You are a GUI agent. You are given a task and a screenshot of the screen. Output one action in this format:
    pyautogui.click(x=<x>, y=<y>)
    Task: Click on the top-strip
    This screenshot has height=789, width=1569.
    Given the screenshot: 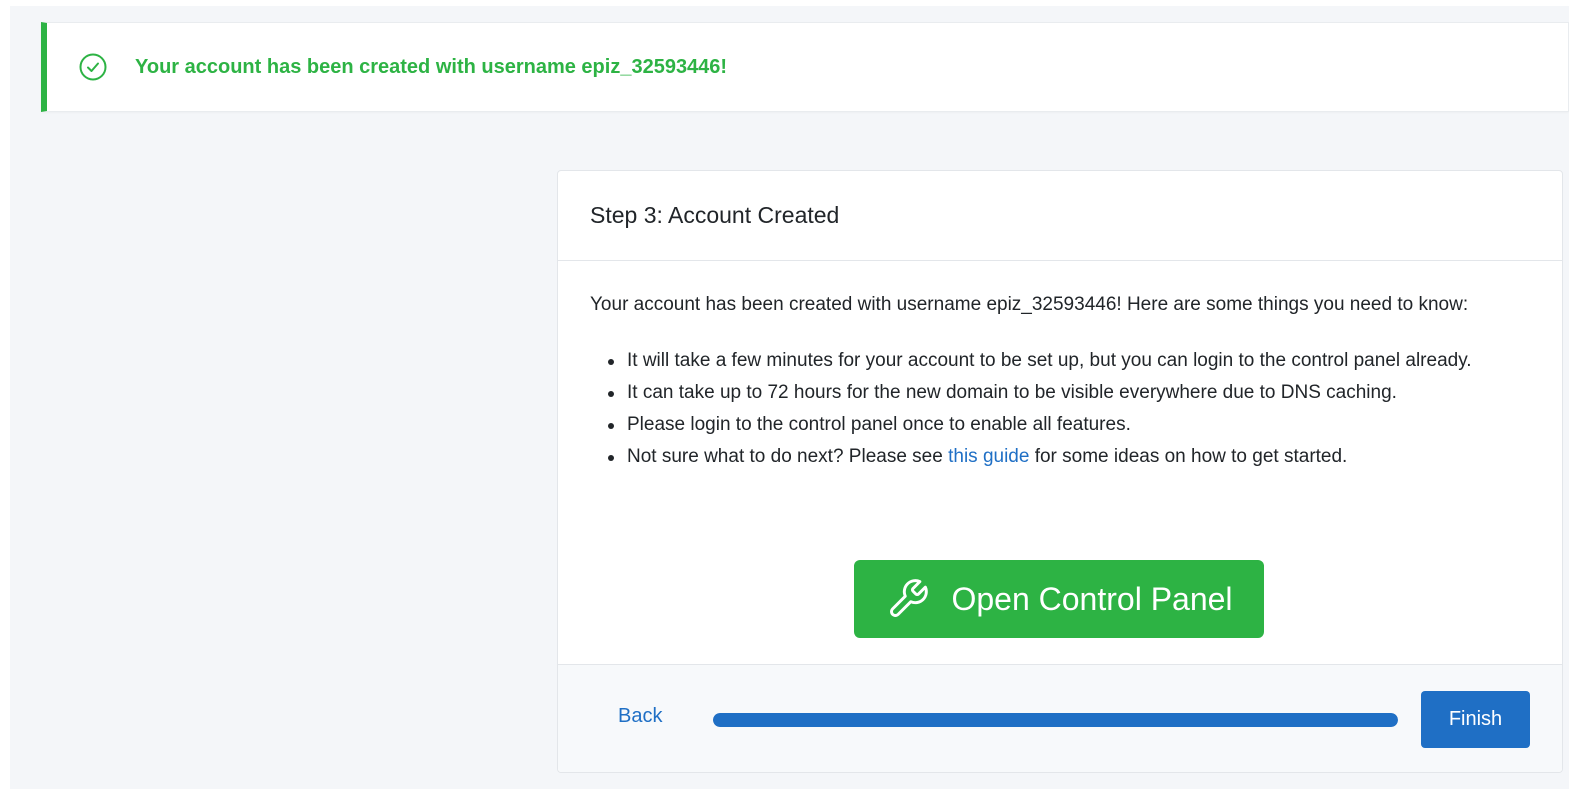 What is the action you would take?
    pyautogui.click(x=784, y=3)
    